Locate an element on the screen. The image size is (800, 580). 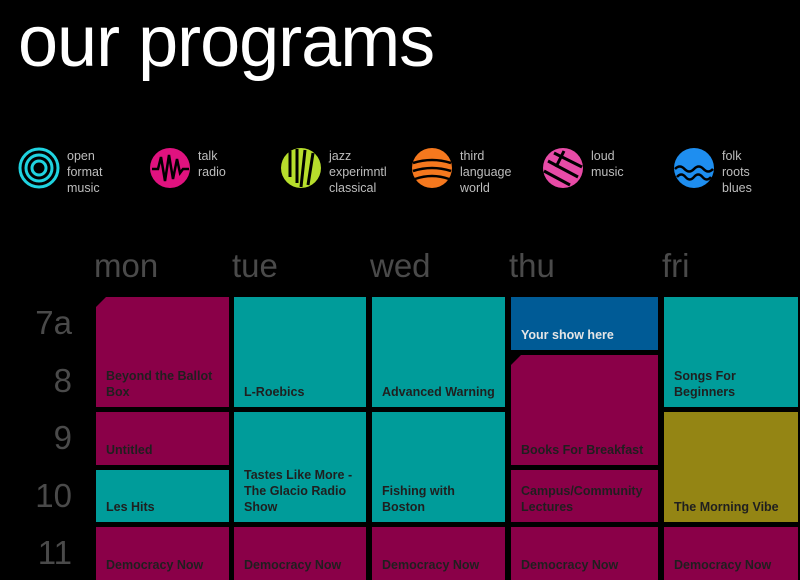
program-title: Beyond the Ballot Box is located at coordinates (159, 384).